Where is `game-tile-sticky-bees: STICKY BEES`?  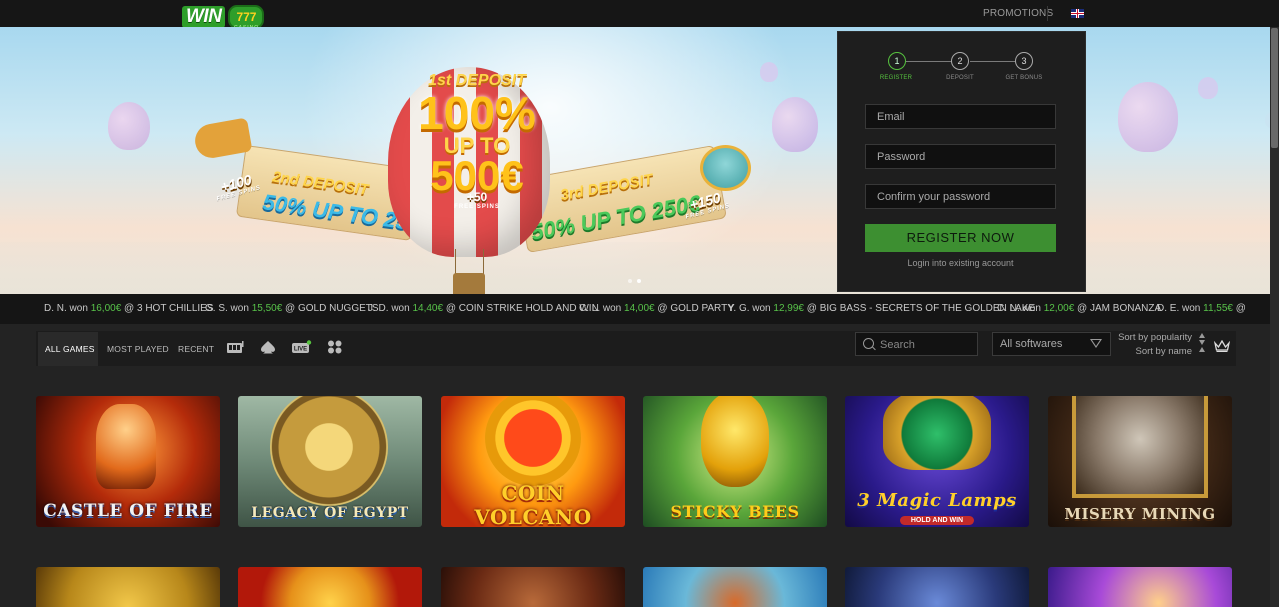 game-tile-sticky-bees: STICKY BEES is located at coordinates (735, 461).